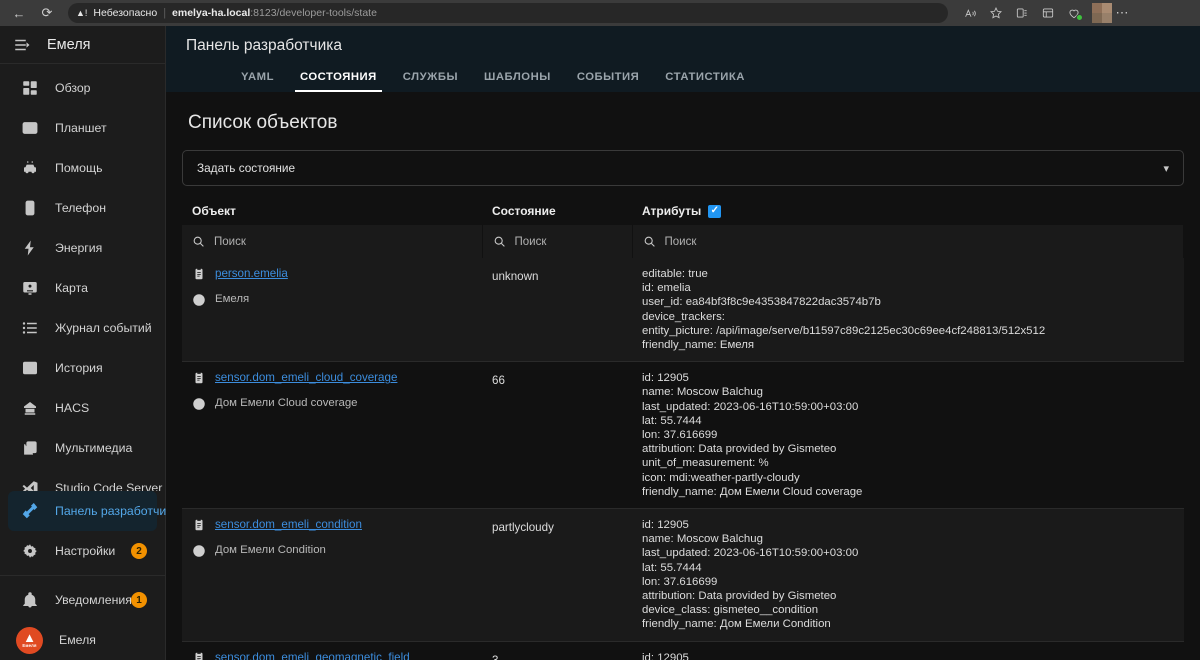 Image resolution: width=1200 pixels, height=660 pixels. What do you see at coordinates (82, 368) in the screenshot?
I see `sidebar-item-istoriya: История` at bounding box center [82, 368].